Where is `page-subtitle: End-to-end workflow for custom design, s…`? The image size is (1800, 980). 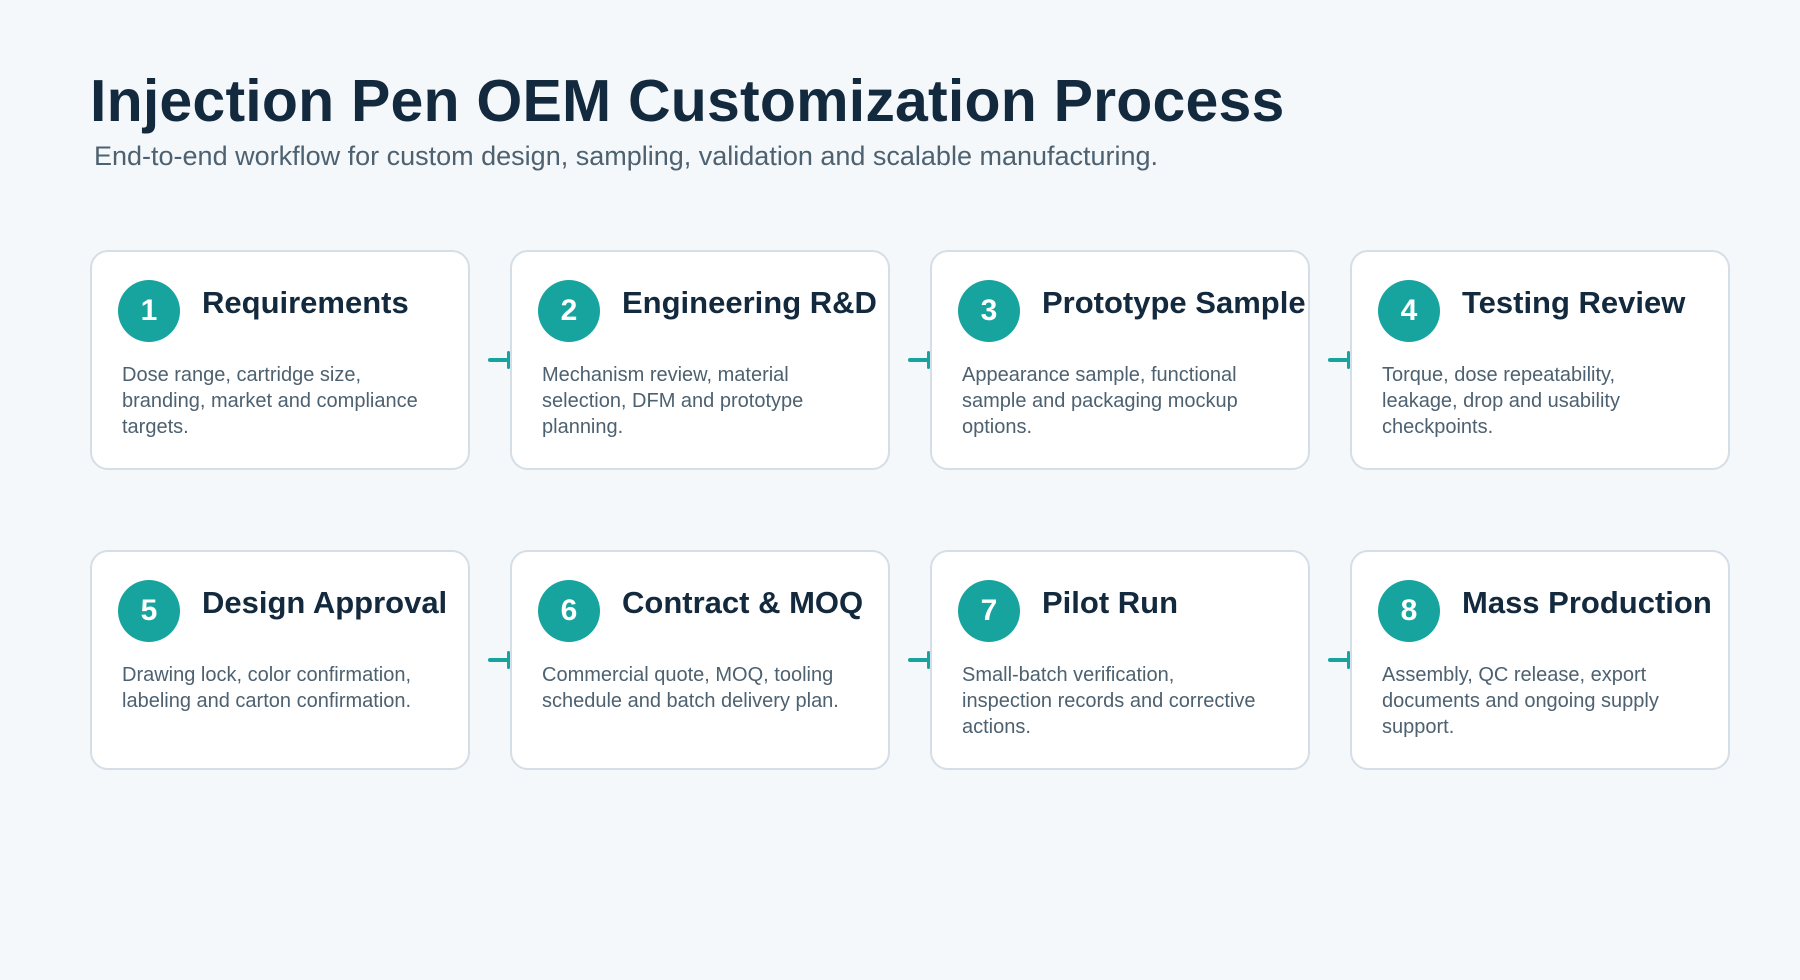 page-subtitle: End-to-end workflow for custom design, s… is located at coordinates (626, 156).